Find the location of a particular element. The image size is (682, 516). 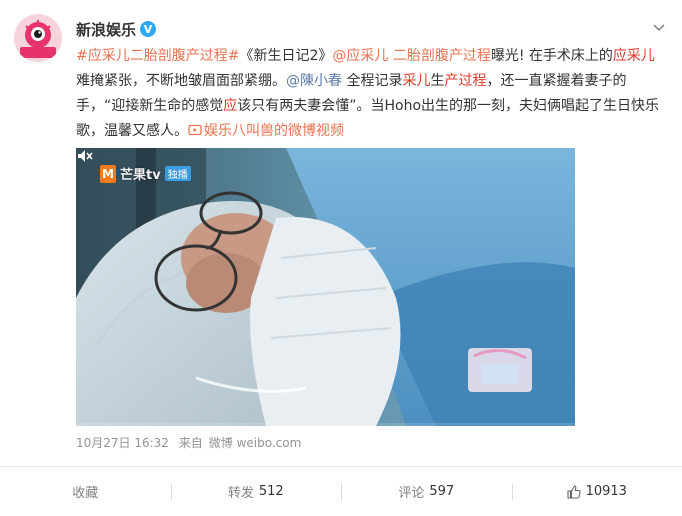

action-bar: 收藏 转发 512 评论 597 10913 is located at coordinates (341, 491).